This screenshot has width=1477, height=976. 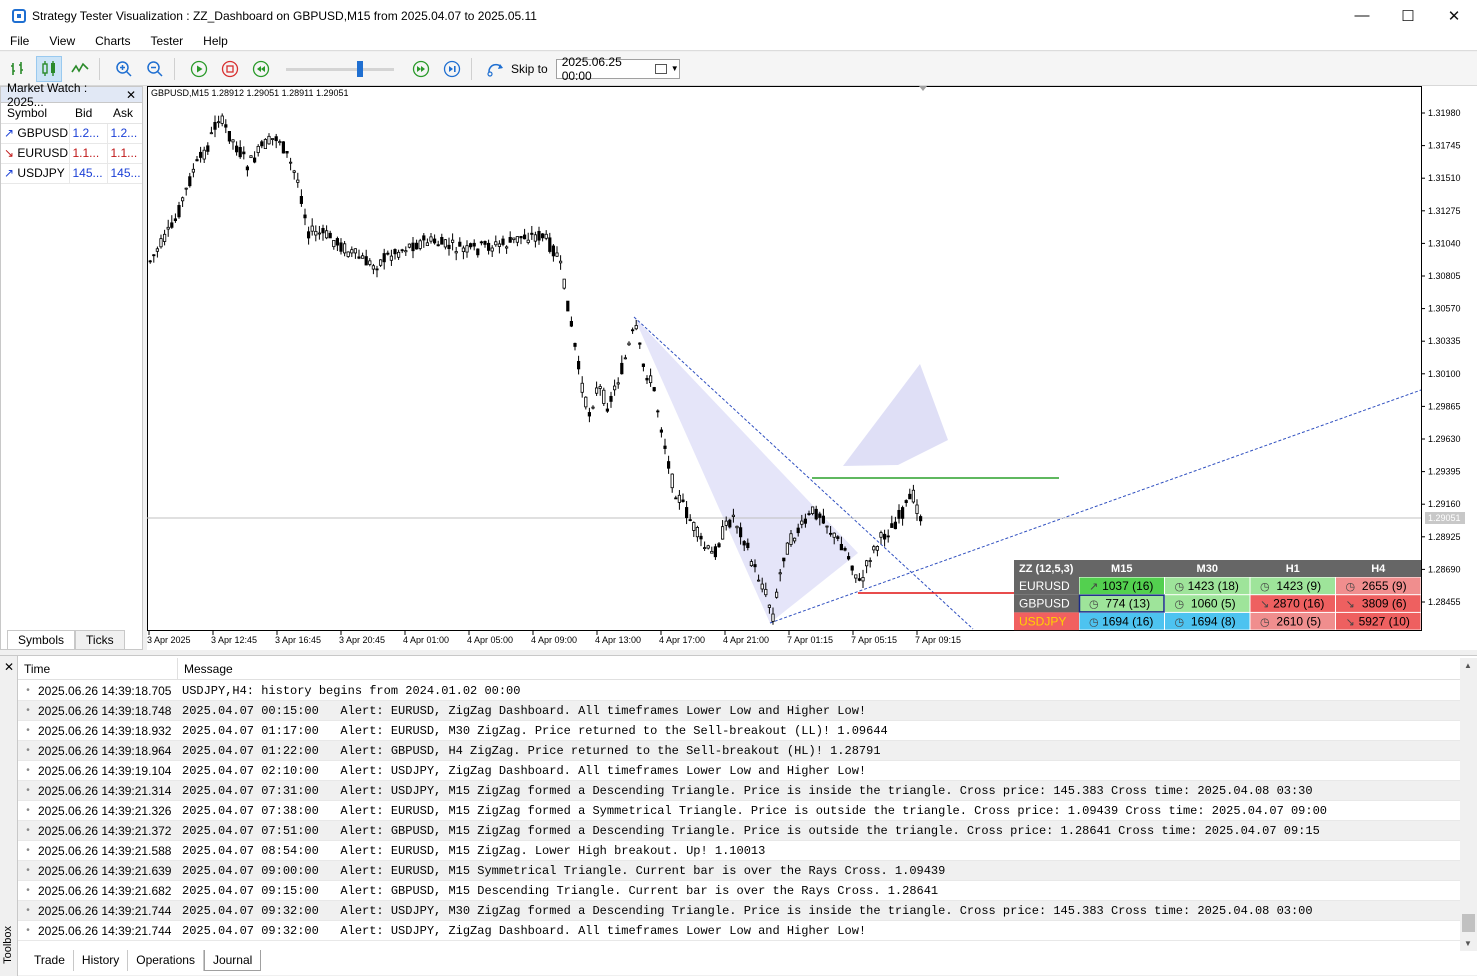 I want to click on skip-to-control: Skip to, so click(x=517, y=69).